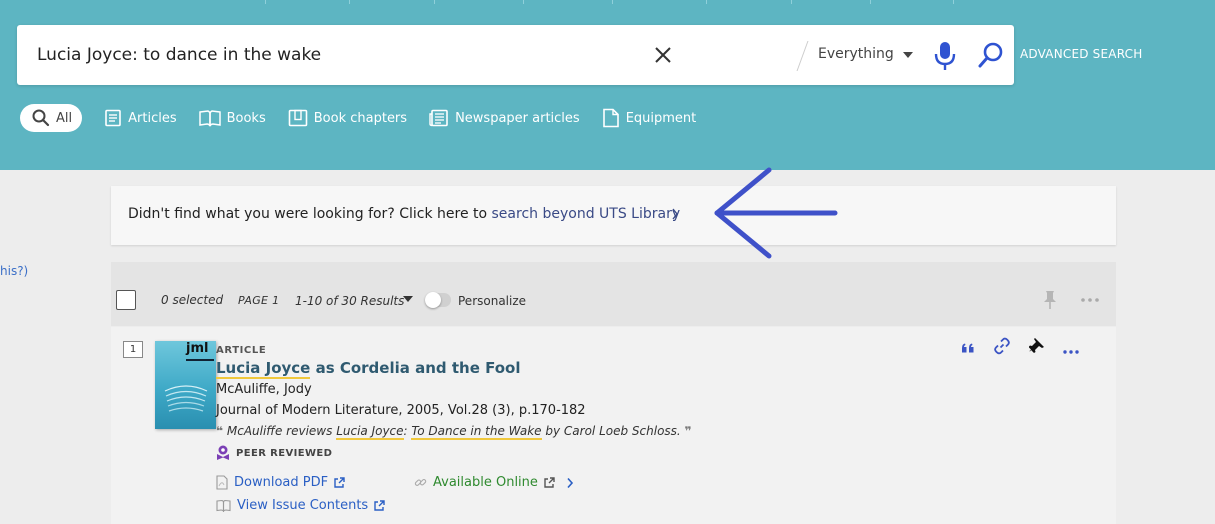  What do you see at coordinates (263, 369) in the screenshot?
I see `title-highlight: Lucia Joyce` at bounding box center [263, 369].